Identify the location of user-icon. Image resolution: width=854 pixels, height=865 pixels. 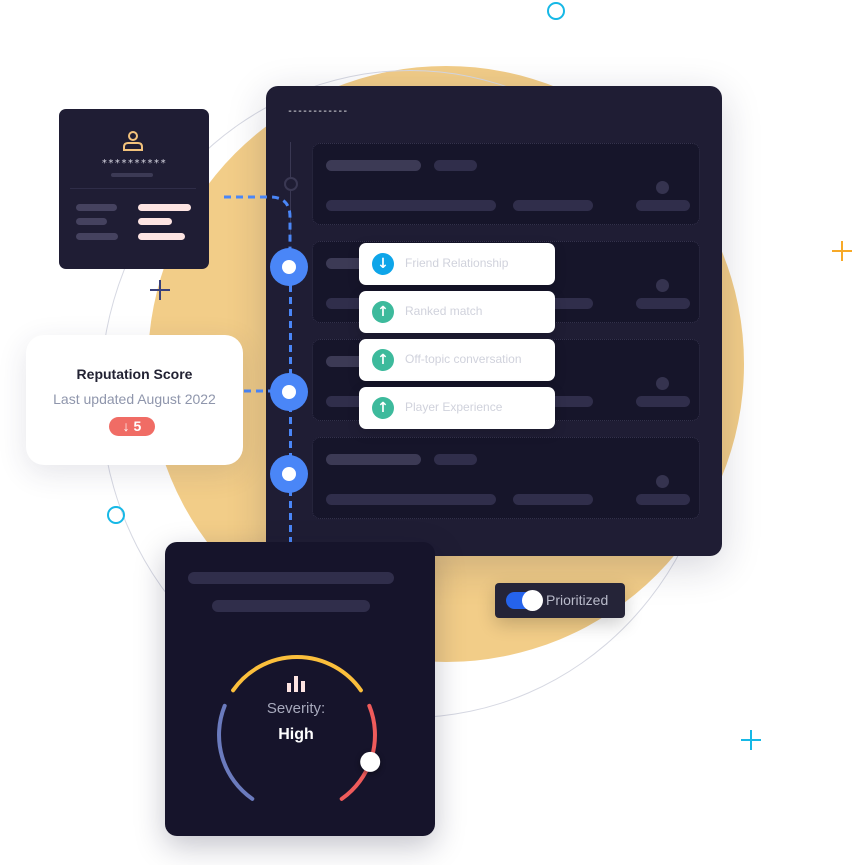
(133, 141).